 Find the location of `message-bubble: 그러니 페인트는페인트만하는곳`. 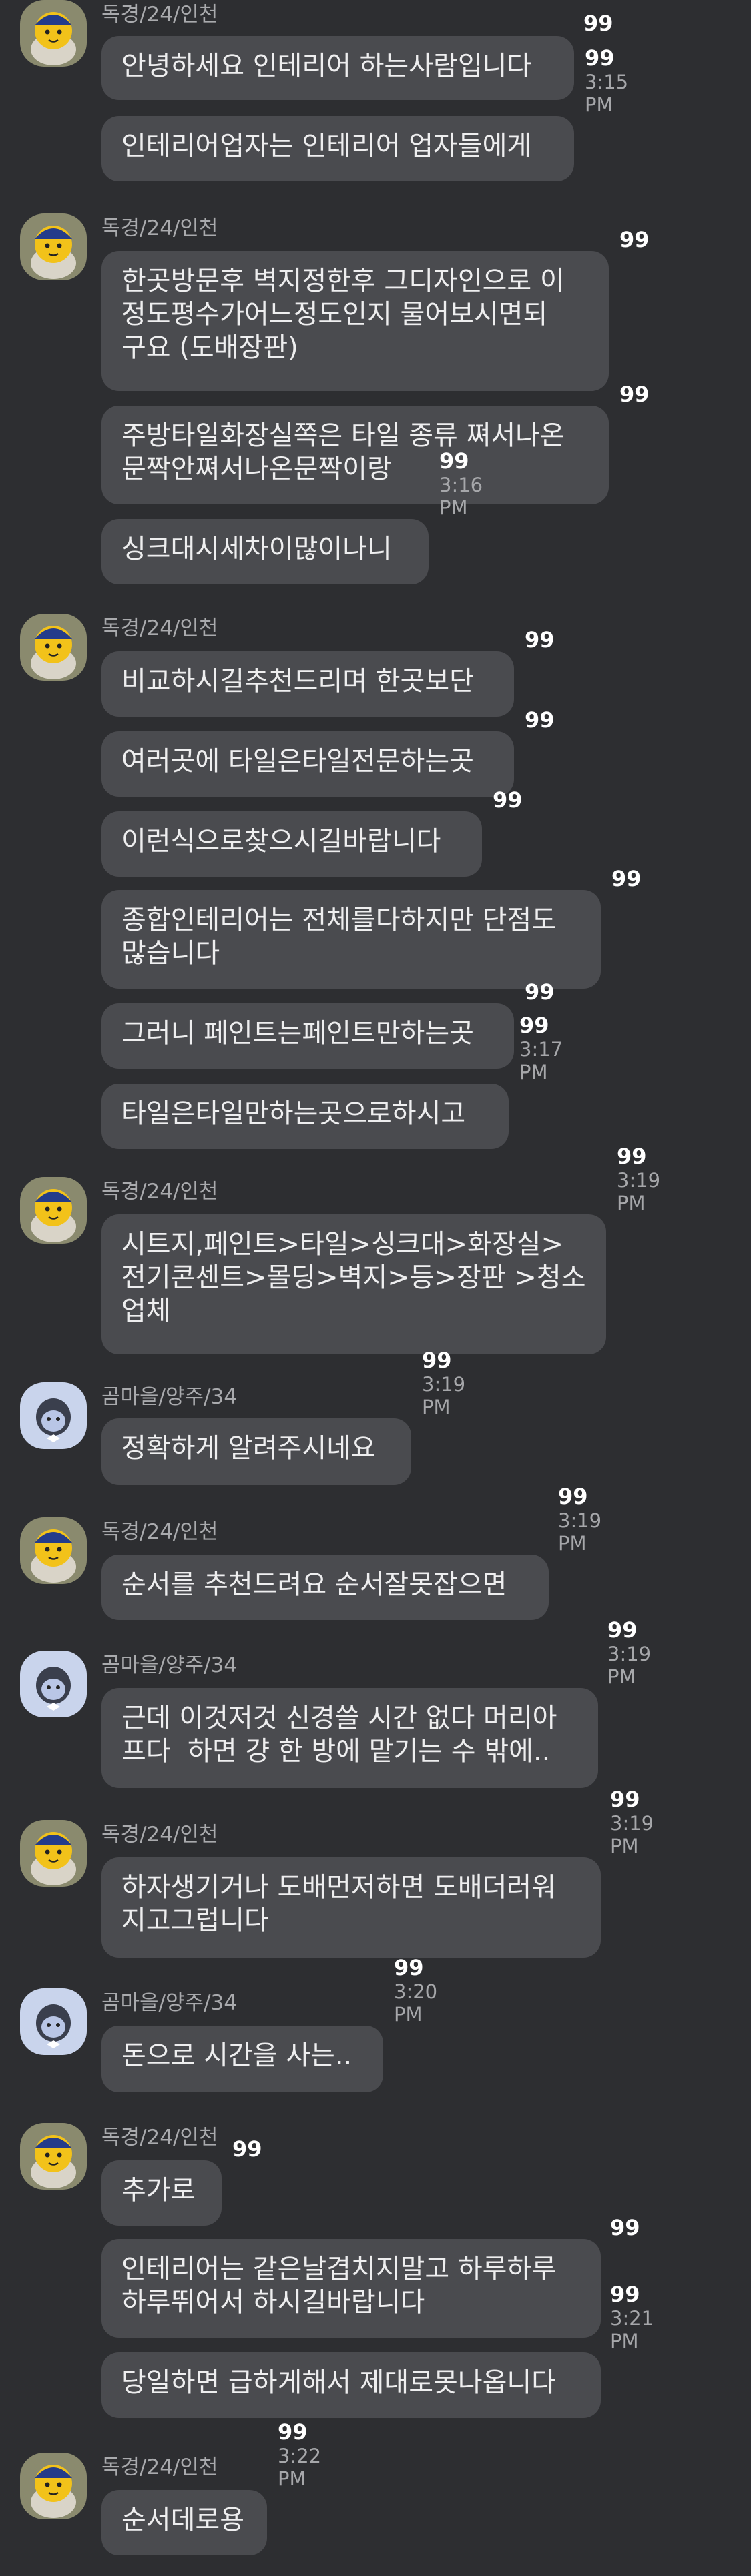

message-bubble: 그러니 페인트는페인트만하는곳 is located at coordinates (307, 1036).